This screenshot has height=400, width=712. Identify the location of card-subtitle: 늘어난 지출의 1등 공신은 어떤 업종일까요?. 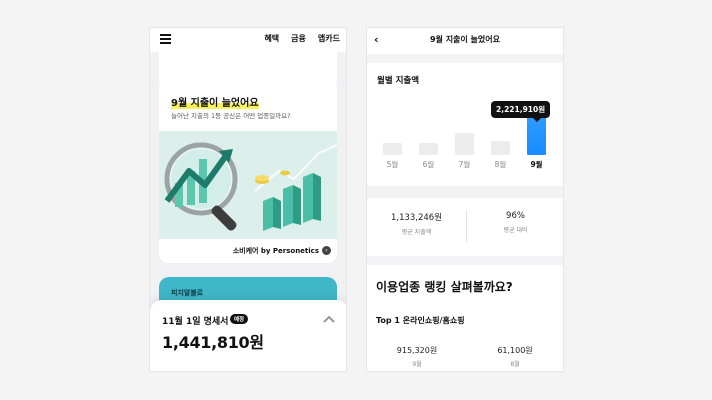
(231, 116).